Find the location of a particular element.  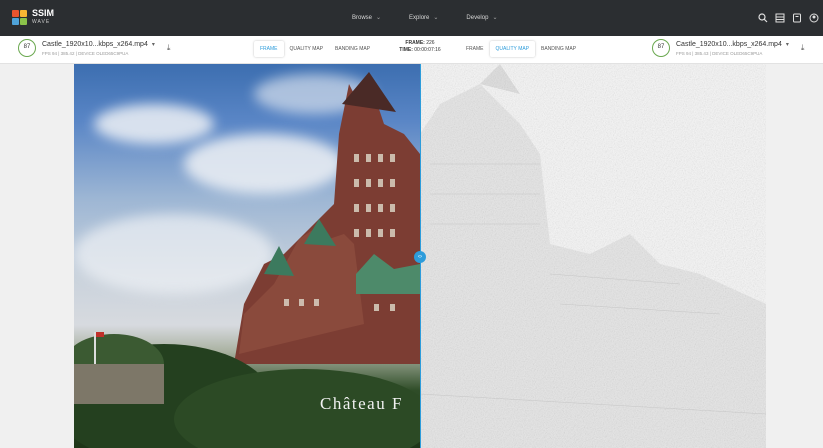

ssimwave-logo: SSIM WAVE is located at coordinates (33, 18).